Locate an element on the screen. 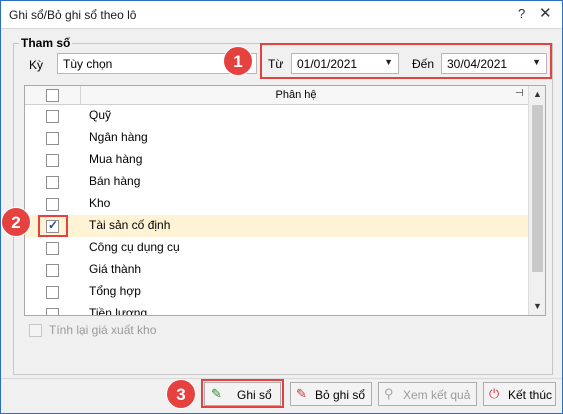 The image size is (563, 414). from-date-value: 01/01/2021 is located at coordinates (327, 64).